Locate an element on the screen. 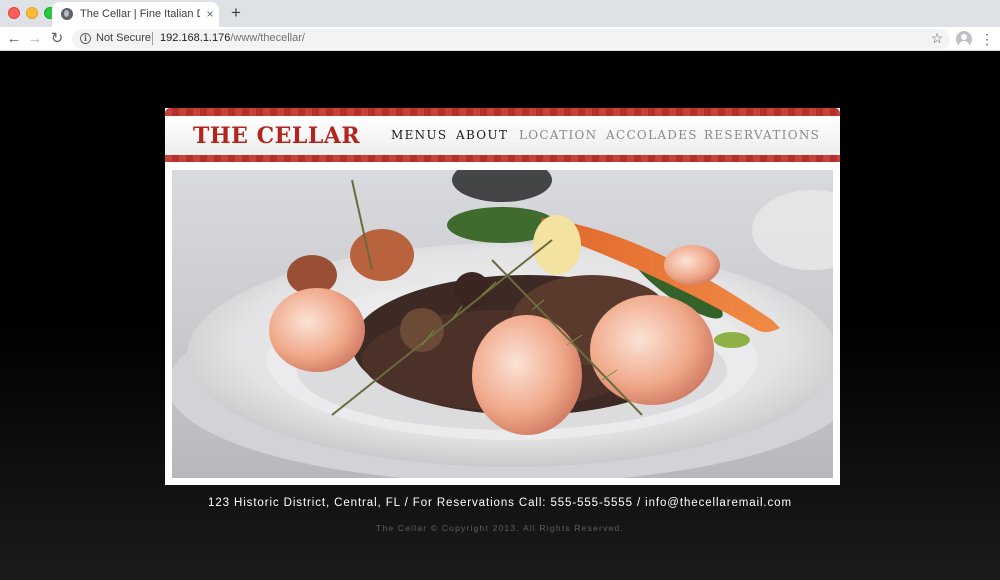  address-divider is located at coordinates (152, 38).